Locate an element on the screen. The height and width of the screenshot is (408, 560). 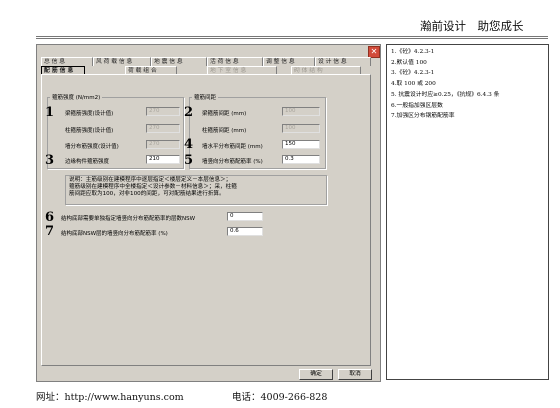
cancel-button: 取消 is located at coordinates (355, 374).